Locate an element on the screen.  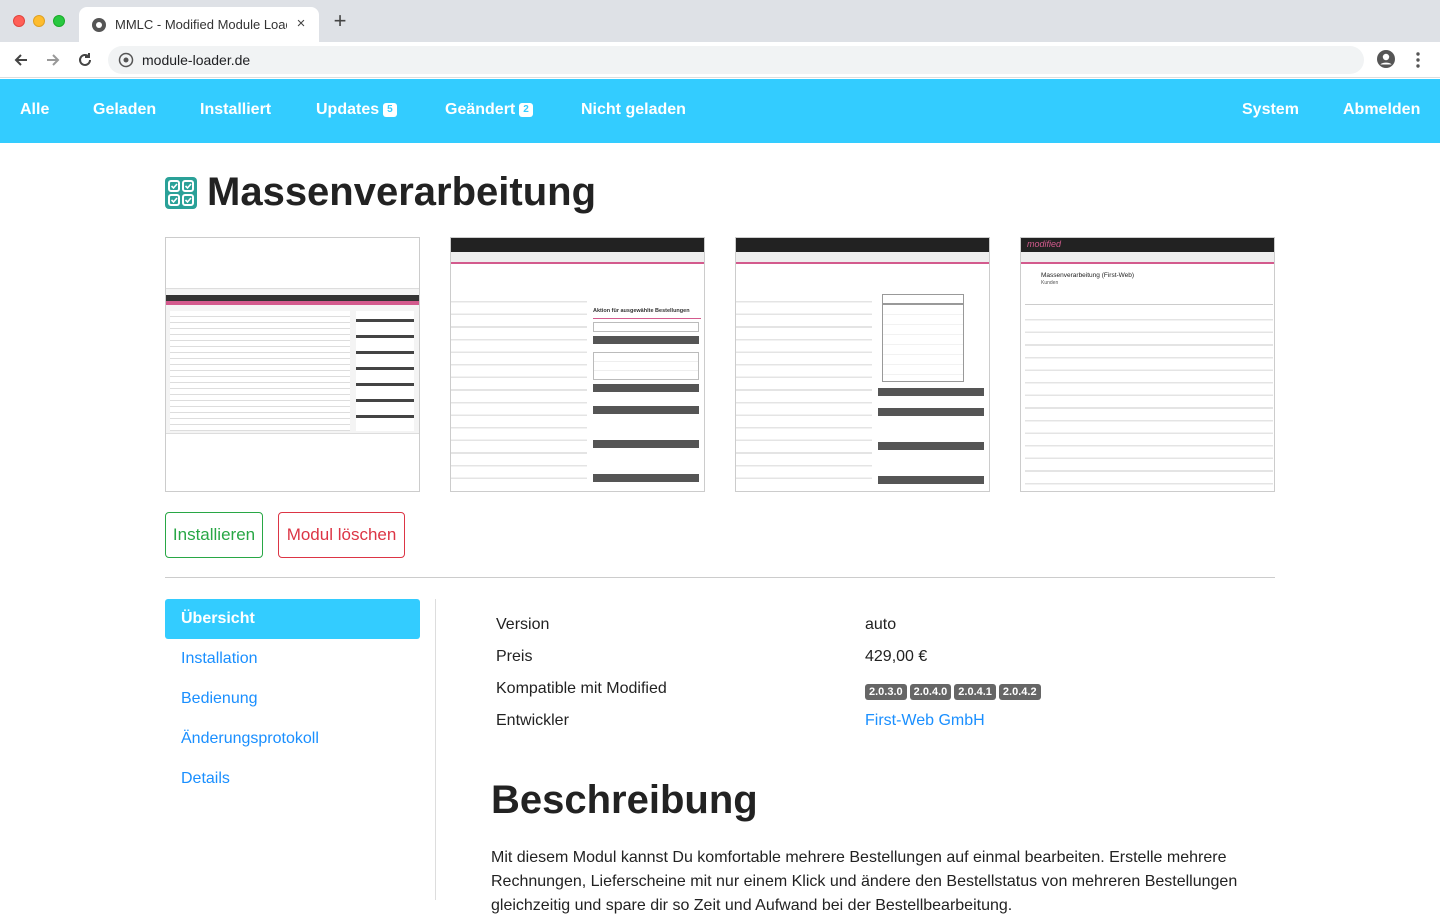
screenshot-subheading: Kunden is located at coordinates (1050, 283).